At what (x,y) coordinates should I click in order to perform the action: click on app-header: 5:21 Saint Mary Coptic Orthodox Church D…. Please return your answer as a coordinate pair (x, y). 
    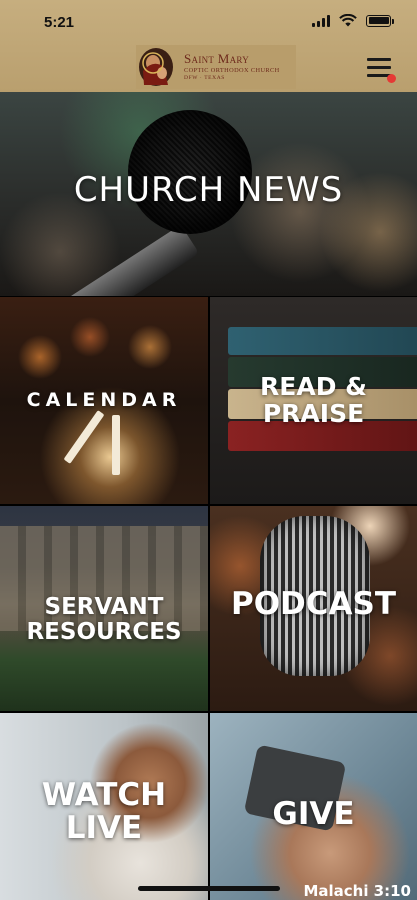
    Looking at the image, I should click on (208, 46).